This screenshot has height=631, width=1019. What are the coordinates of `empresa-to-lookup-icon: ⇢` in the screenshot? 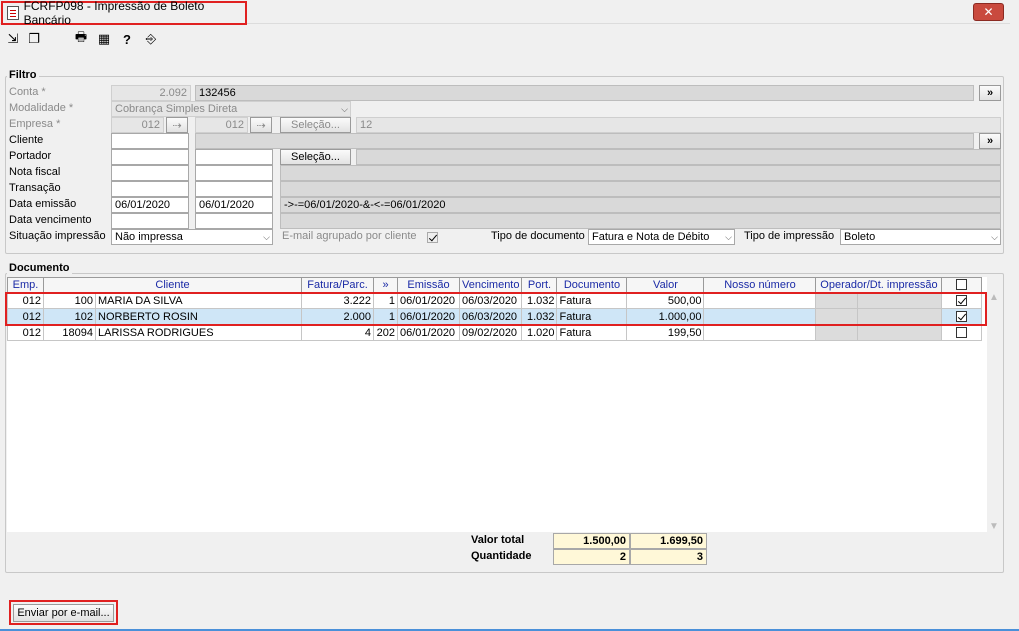 It's located at (261, 125).